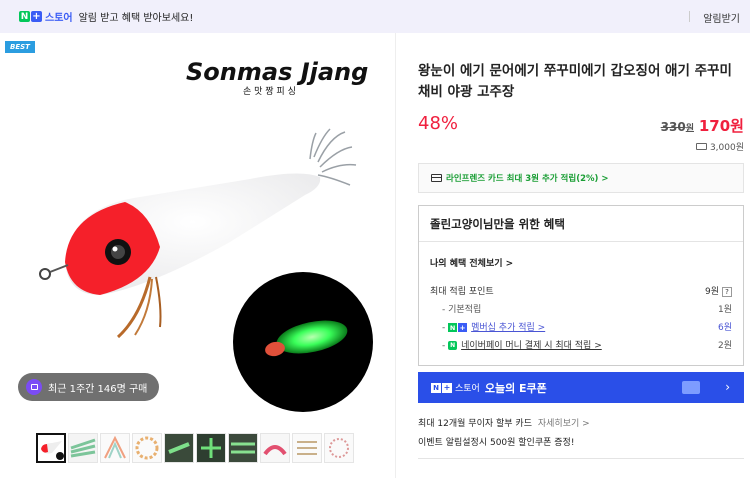 The width and height of the screenshot is (750, 478). What do you see at coordinates (453, 345) in the screenshot?
I see `naver-pay-icon: N` at bounding box center [453, 345].